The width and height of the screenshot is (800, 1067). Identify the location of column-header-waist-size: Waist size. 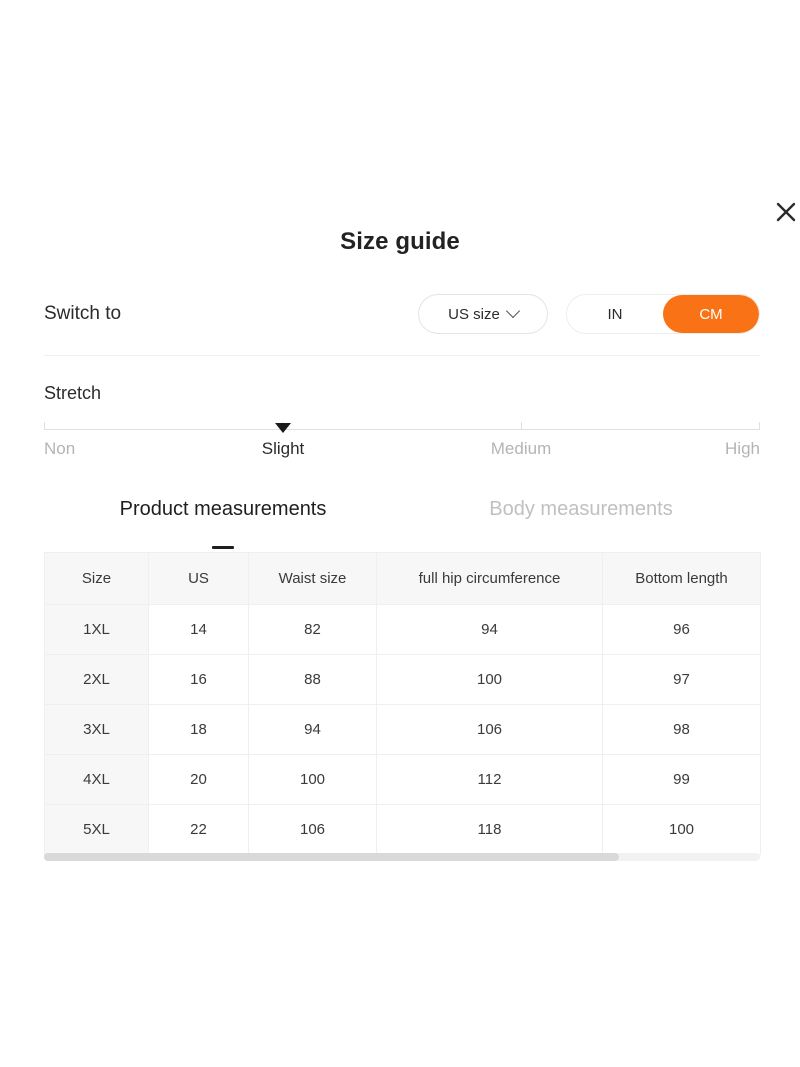
(312, 578).